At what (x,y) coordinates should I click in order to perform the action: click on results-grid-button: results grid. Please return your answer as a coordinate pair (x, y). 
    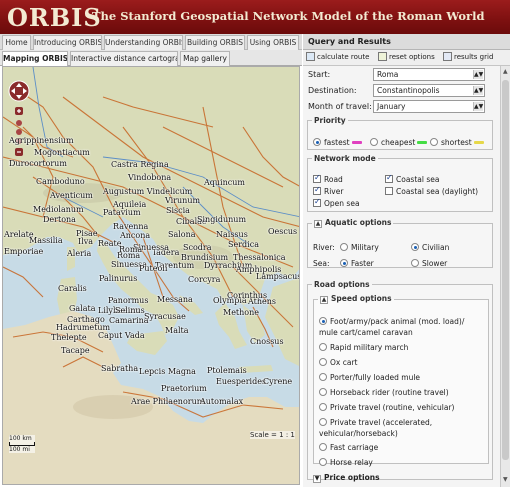
    Looking at the image, I should click on (468, 58).